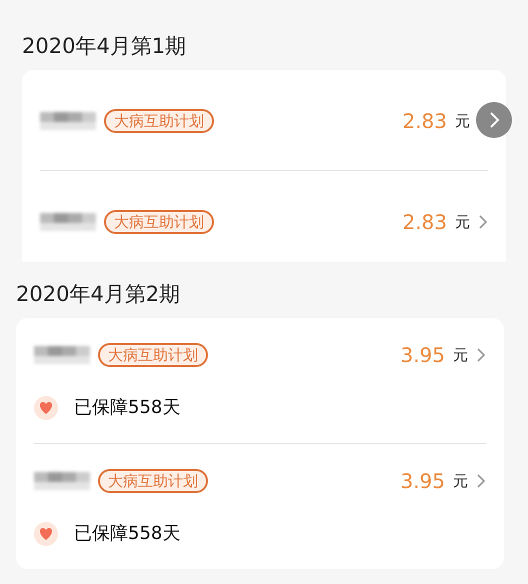 This screenshot has height=584, width=528. What do you see at coordinates (494, 120) in the screenshot?
I see `next-button` at bounding box center [494, 120].